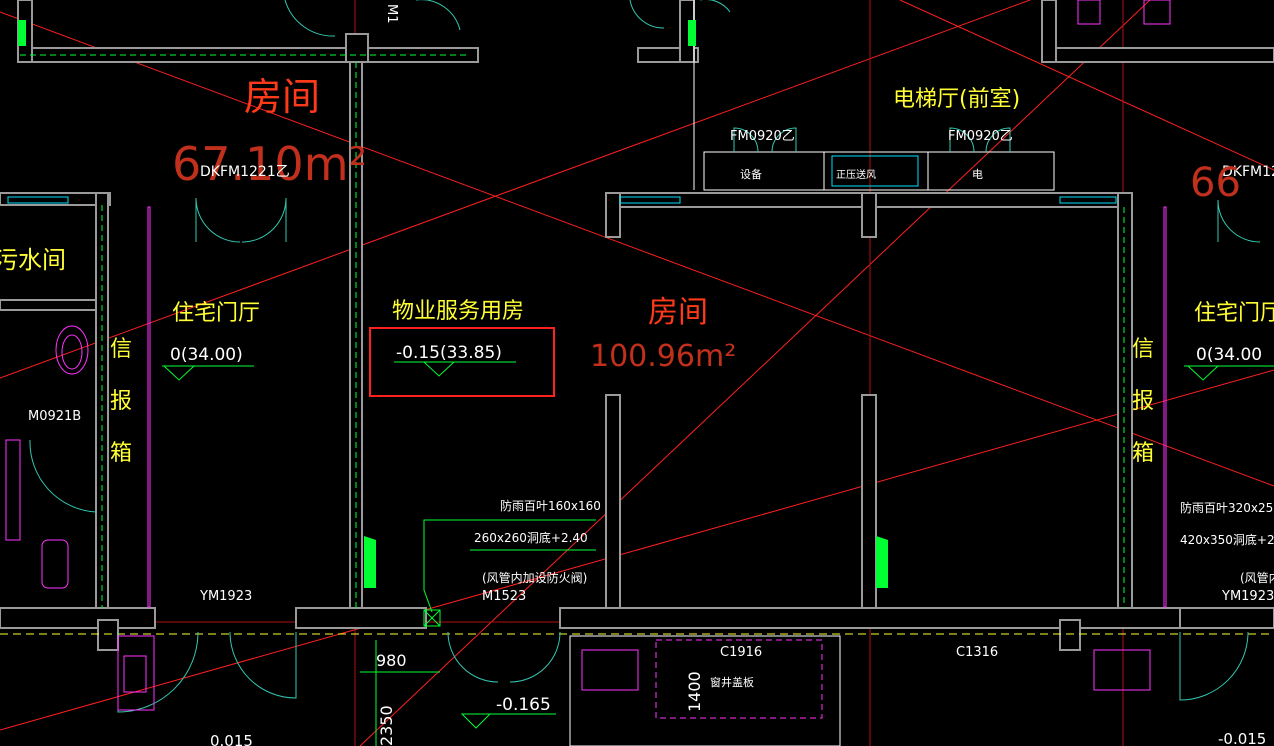  Describe the element at coordinates (231, 739) in the screenshot. I see `level-label-bottom-left: 0.015` at that location.